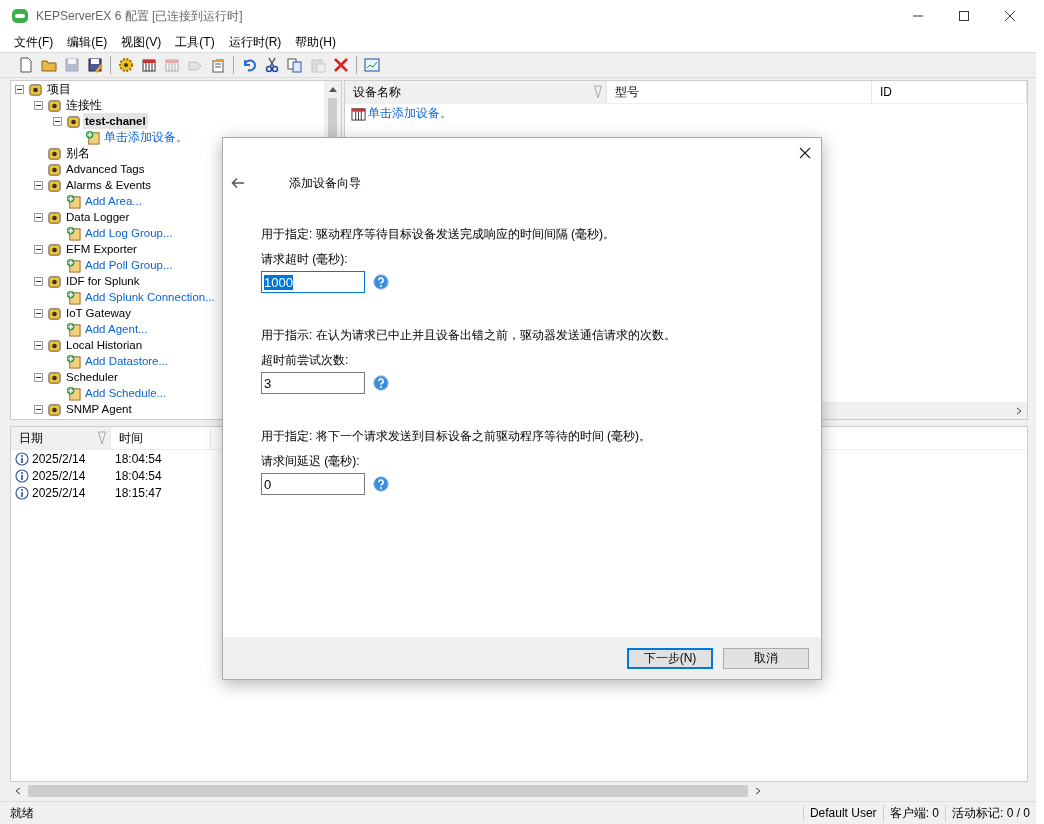 This screenshot has width=1044, height=824. What do you see at coordinates (670, 658) in the screenshot?
I see `dialog-button: 下一步(N)` at bounding box center [670, 658].